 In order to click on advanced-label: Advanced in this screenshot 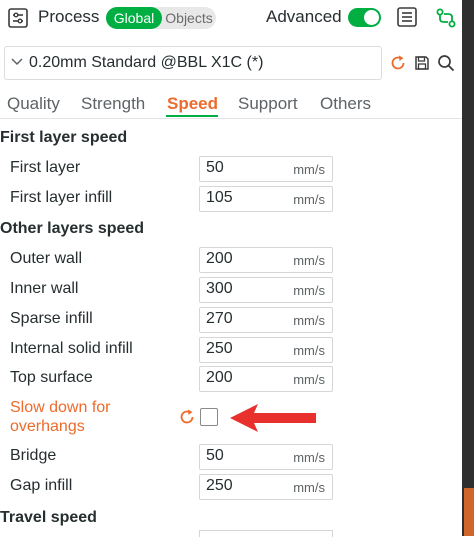, I will do `click(304, 16)`.